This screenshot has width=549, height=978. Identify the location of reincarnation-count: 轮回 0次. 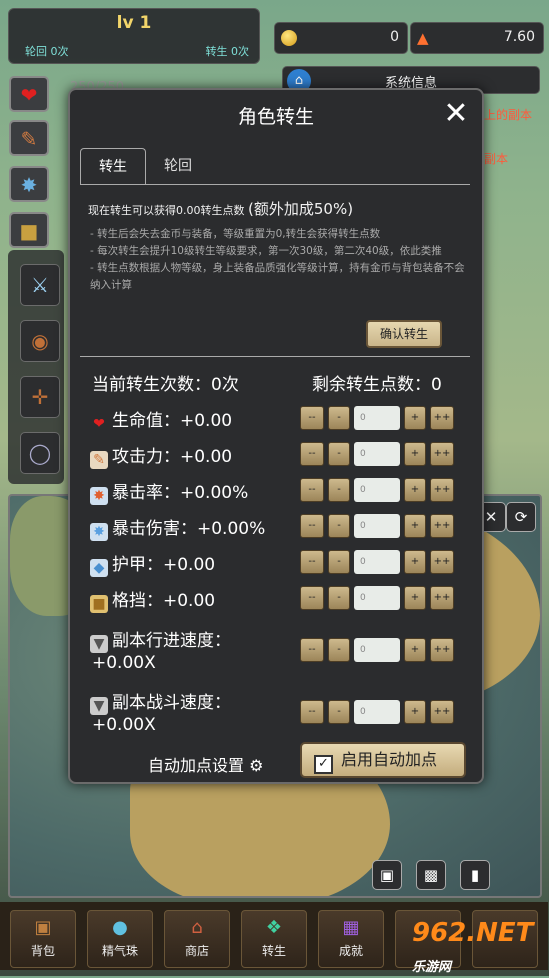
(47, 51).